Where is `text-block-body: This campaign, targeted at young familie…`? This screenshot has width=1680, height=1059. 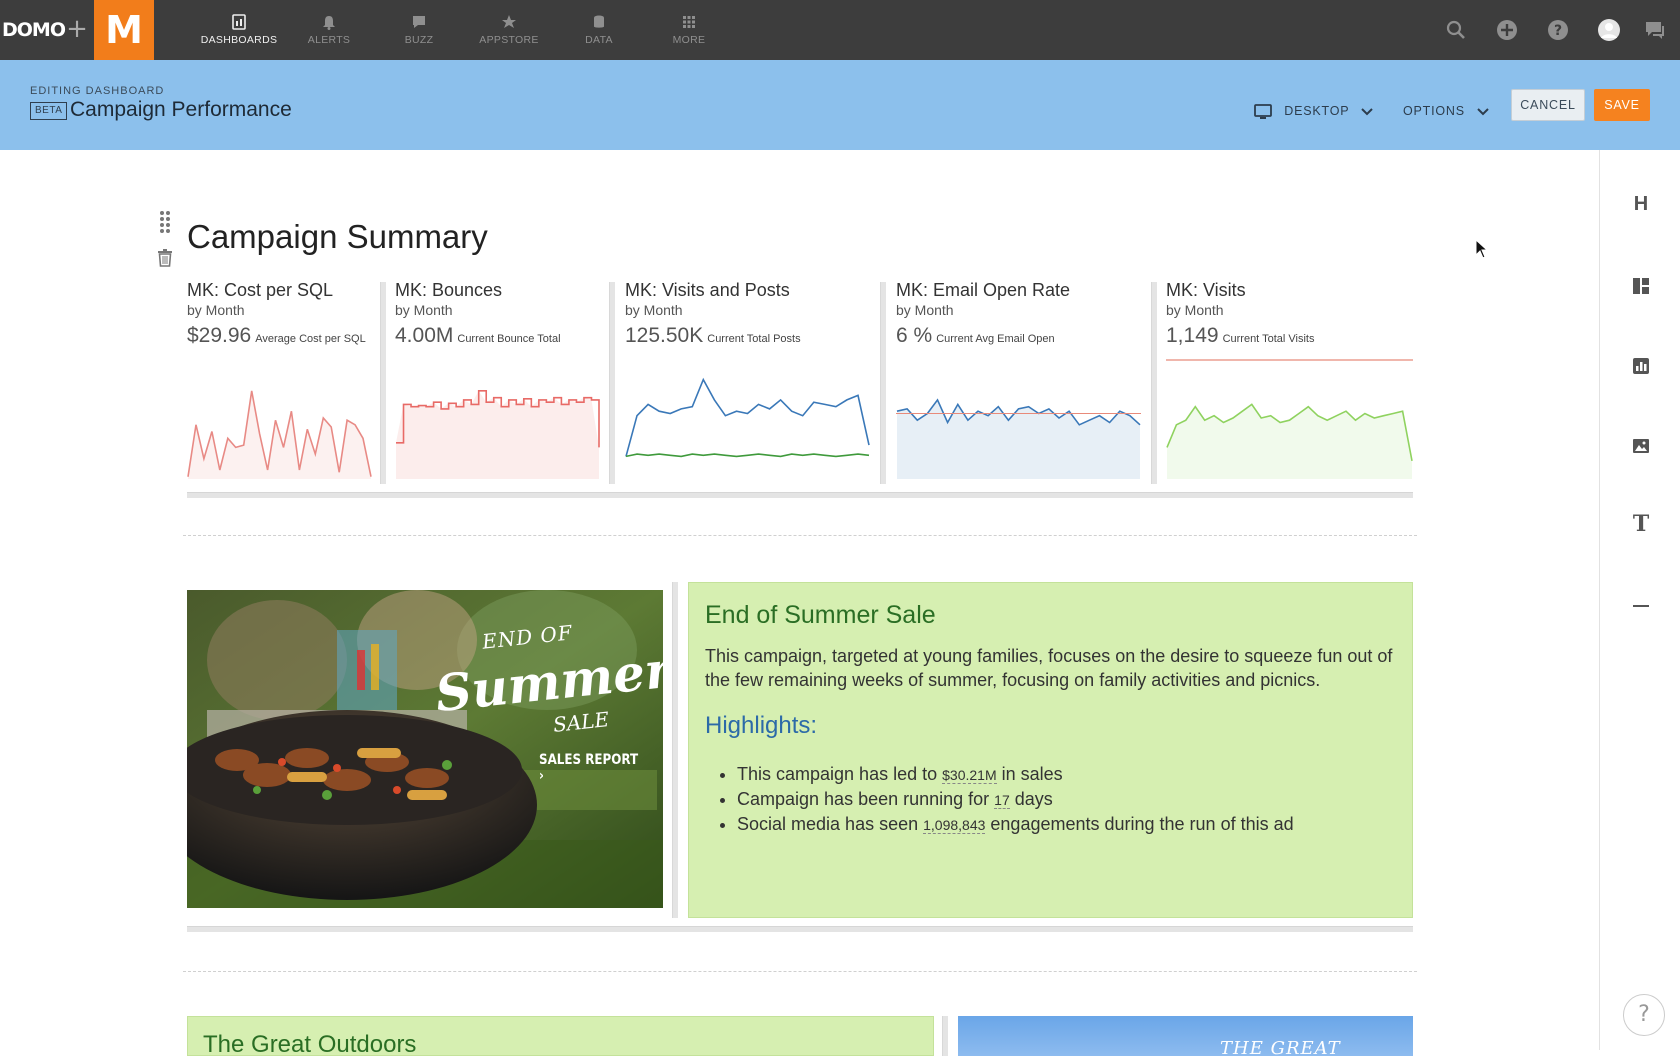
text-block-body: This campaign, targeted at young familie… is located at coordinates (1049, 668).